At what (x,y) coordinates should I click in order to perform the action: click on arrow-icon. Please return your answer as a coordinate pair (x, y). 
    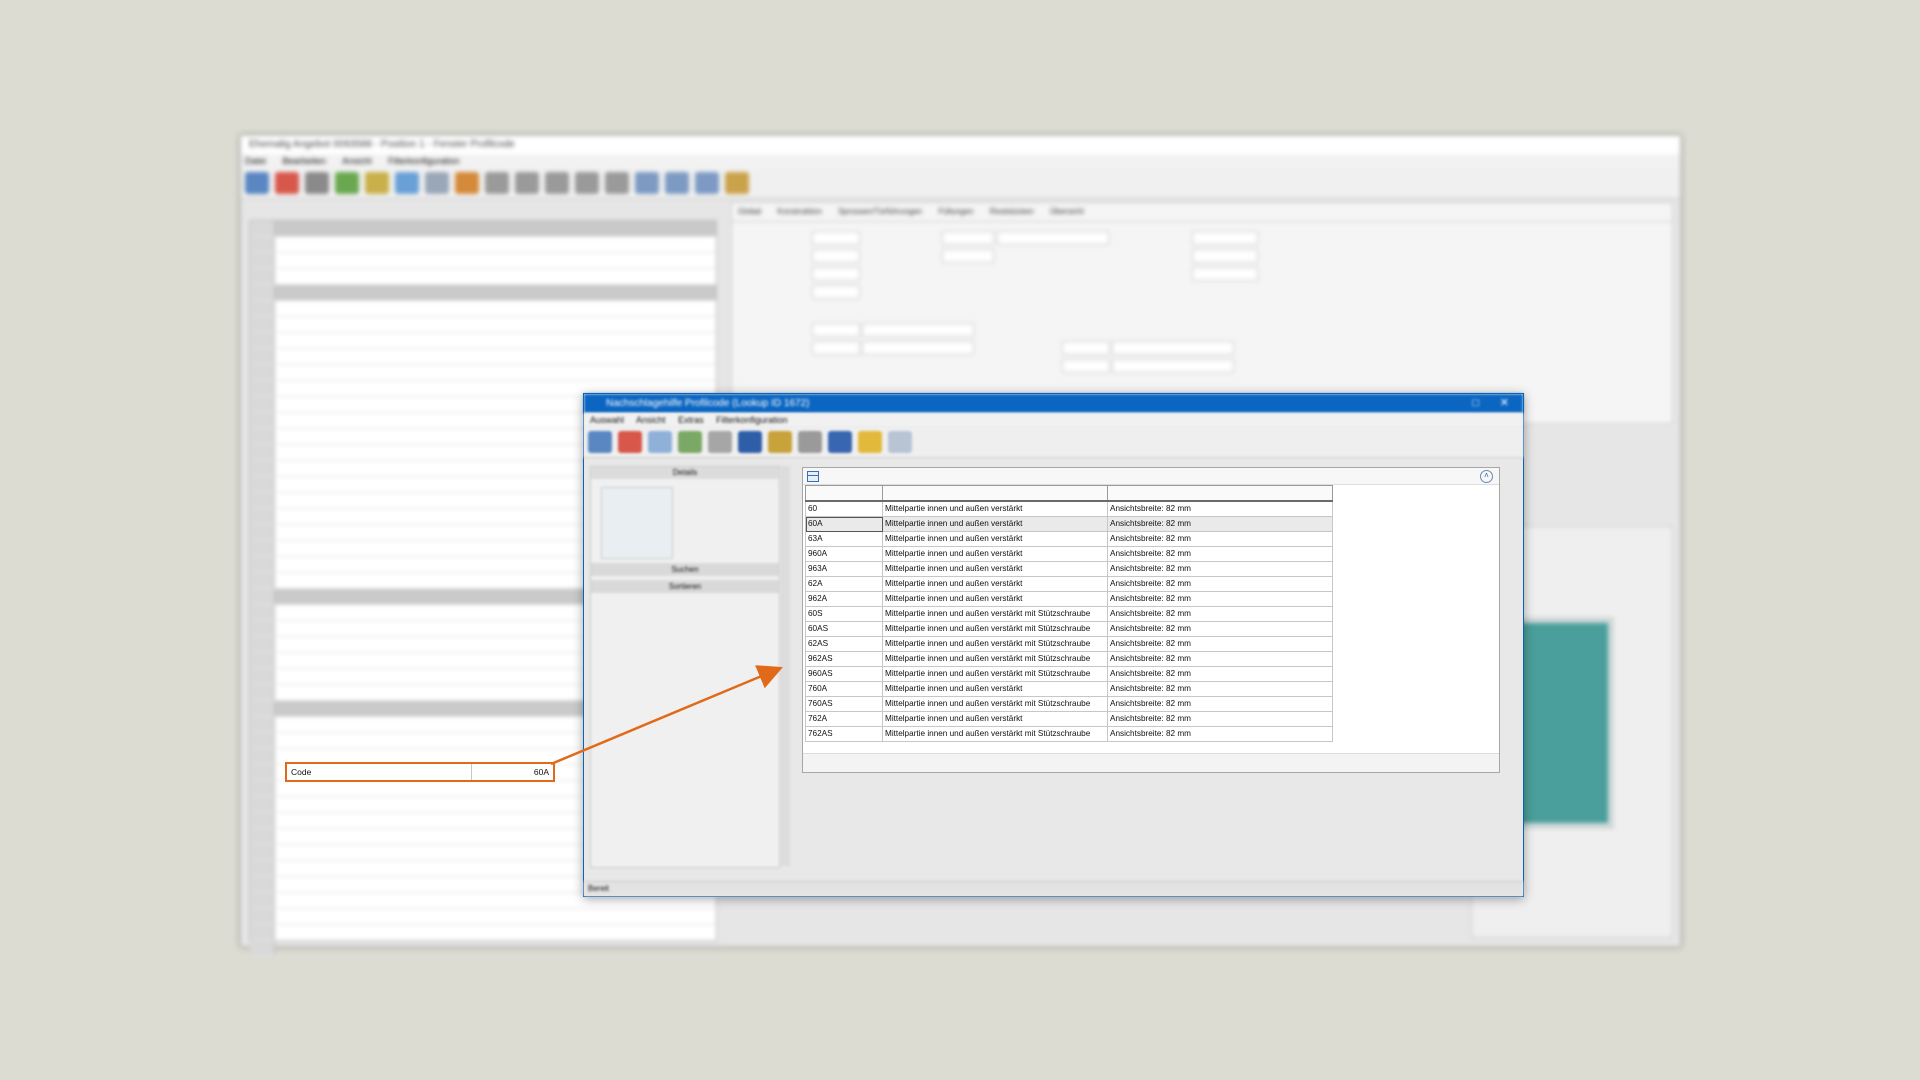
    Looking at the image, I should click on (347, 183).